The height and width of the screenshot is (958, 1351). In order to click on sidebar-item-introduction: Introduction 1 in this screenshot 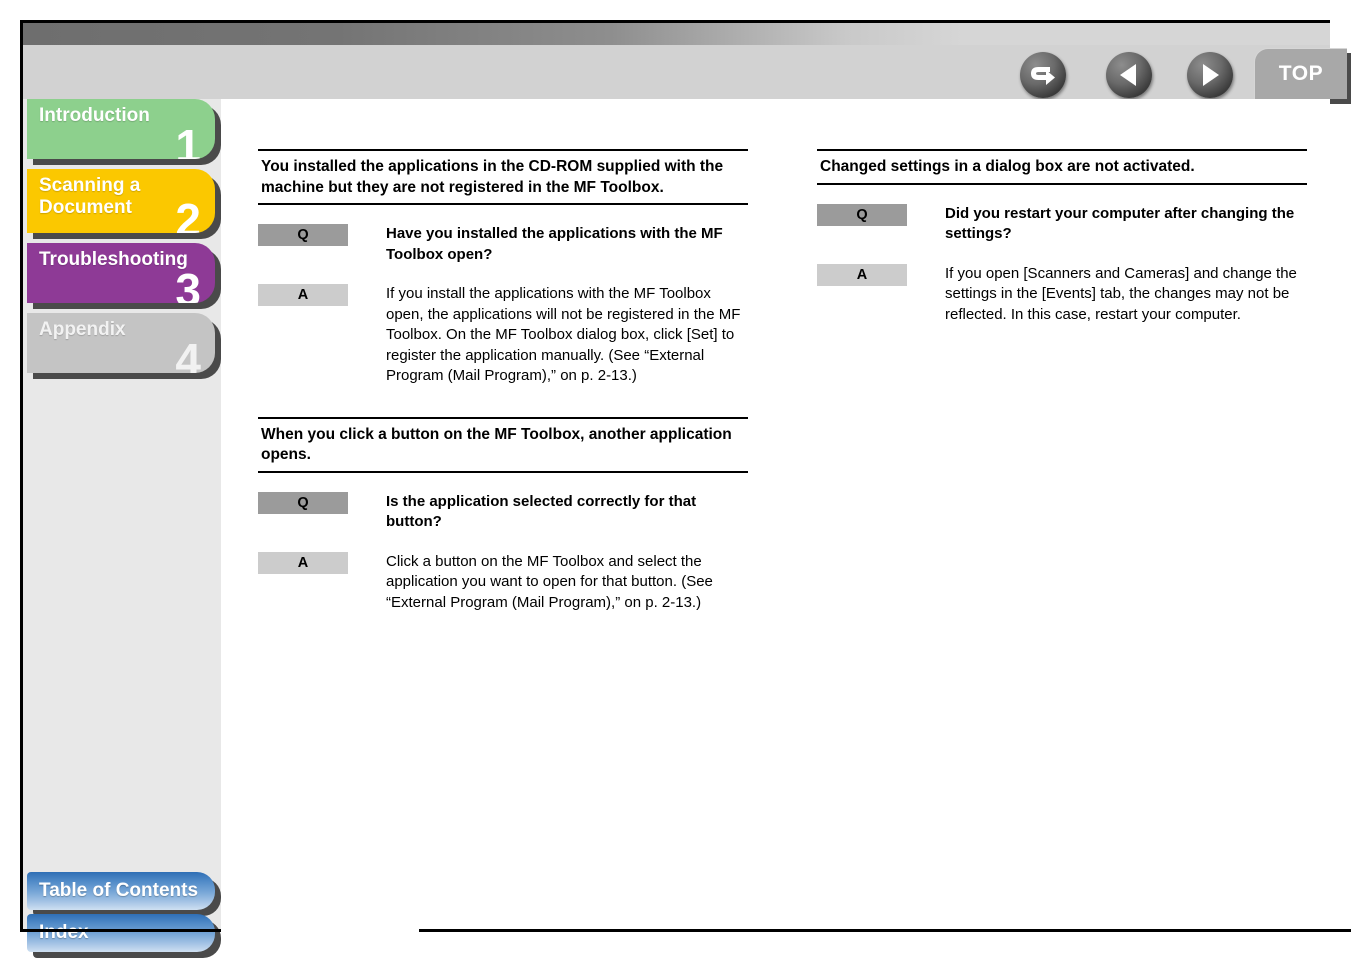, I will do `click(124, 132)`.